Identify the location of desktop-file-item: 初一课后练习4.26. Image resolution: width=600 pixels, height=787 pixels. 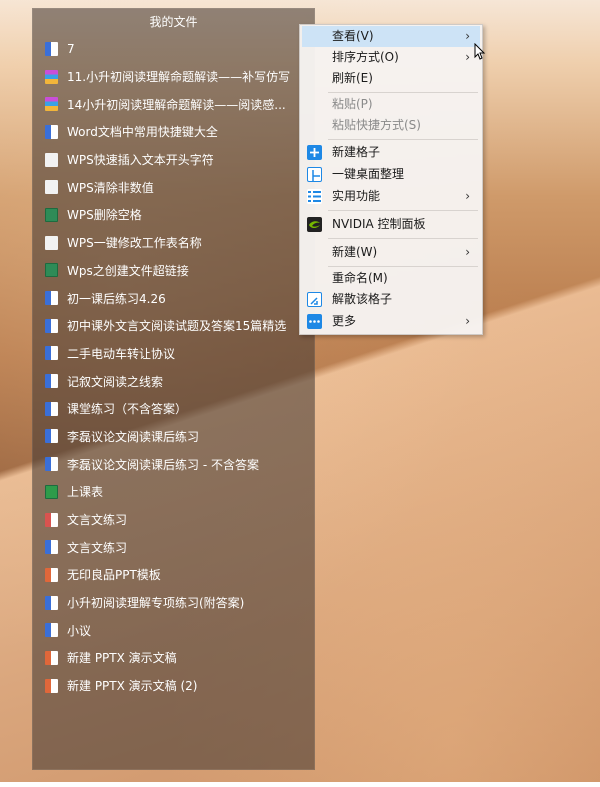
(173, 298).